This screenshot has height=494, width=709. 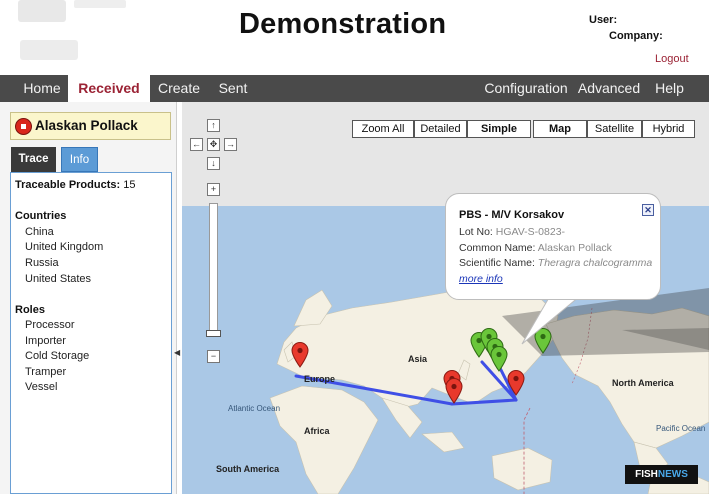 What do you see at coordinates (681, 428) in the screenshot?
I see `label-pacific-ocean: Pacific Ocean` at bounding box center [681, 428].